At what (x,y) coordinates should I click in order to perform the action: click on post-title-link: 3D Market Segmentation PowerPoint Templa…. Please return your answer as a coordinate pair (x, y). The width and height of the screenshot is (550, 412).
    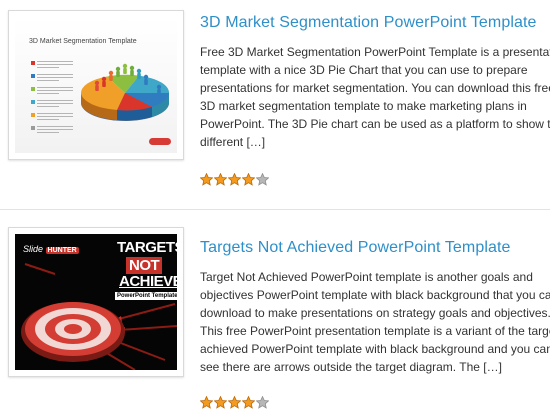
    Looking at the image, I should click on (368, 23).